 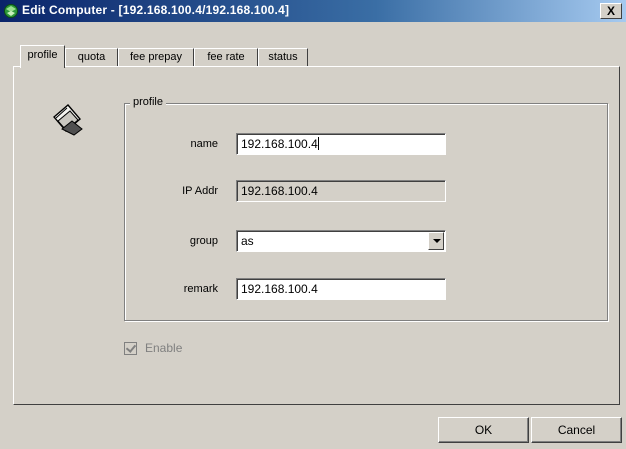 What do you see at coordinates (203, 241) in the screenshot?
I see `group-label: group` at bounding box center [203, 241].